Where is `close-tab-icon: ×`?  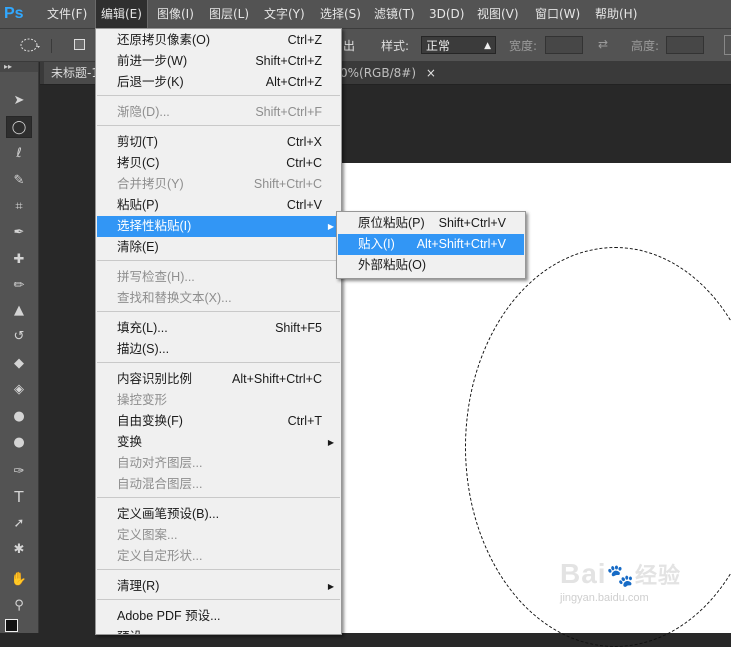 close-tab-icon: × is located at coordinates (431, 73).